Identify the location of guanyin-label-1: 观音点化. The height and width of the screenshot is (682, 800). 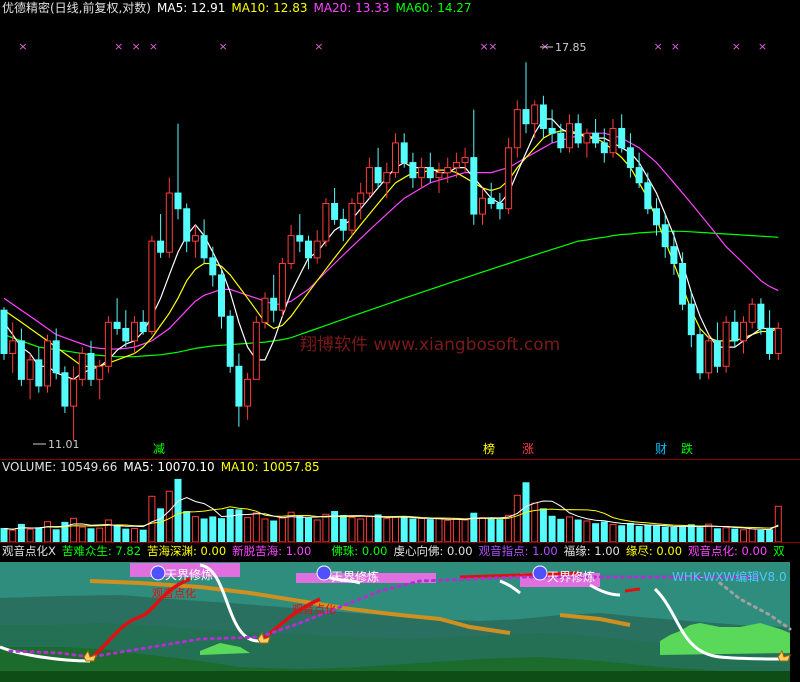
(174, 593).